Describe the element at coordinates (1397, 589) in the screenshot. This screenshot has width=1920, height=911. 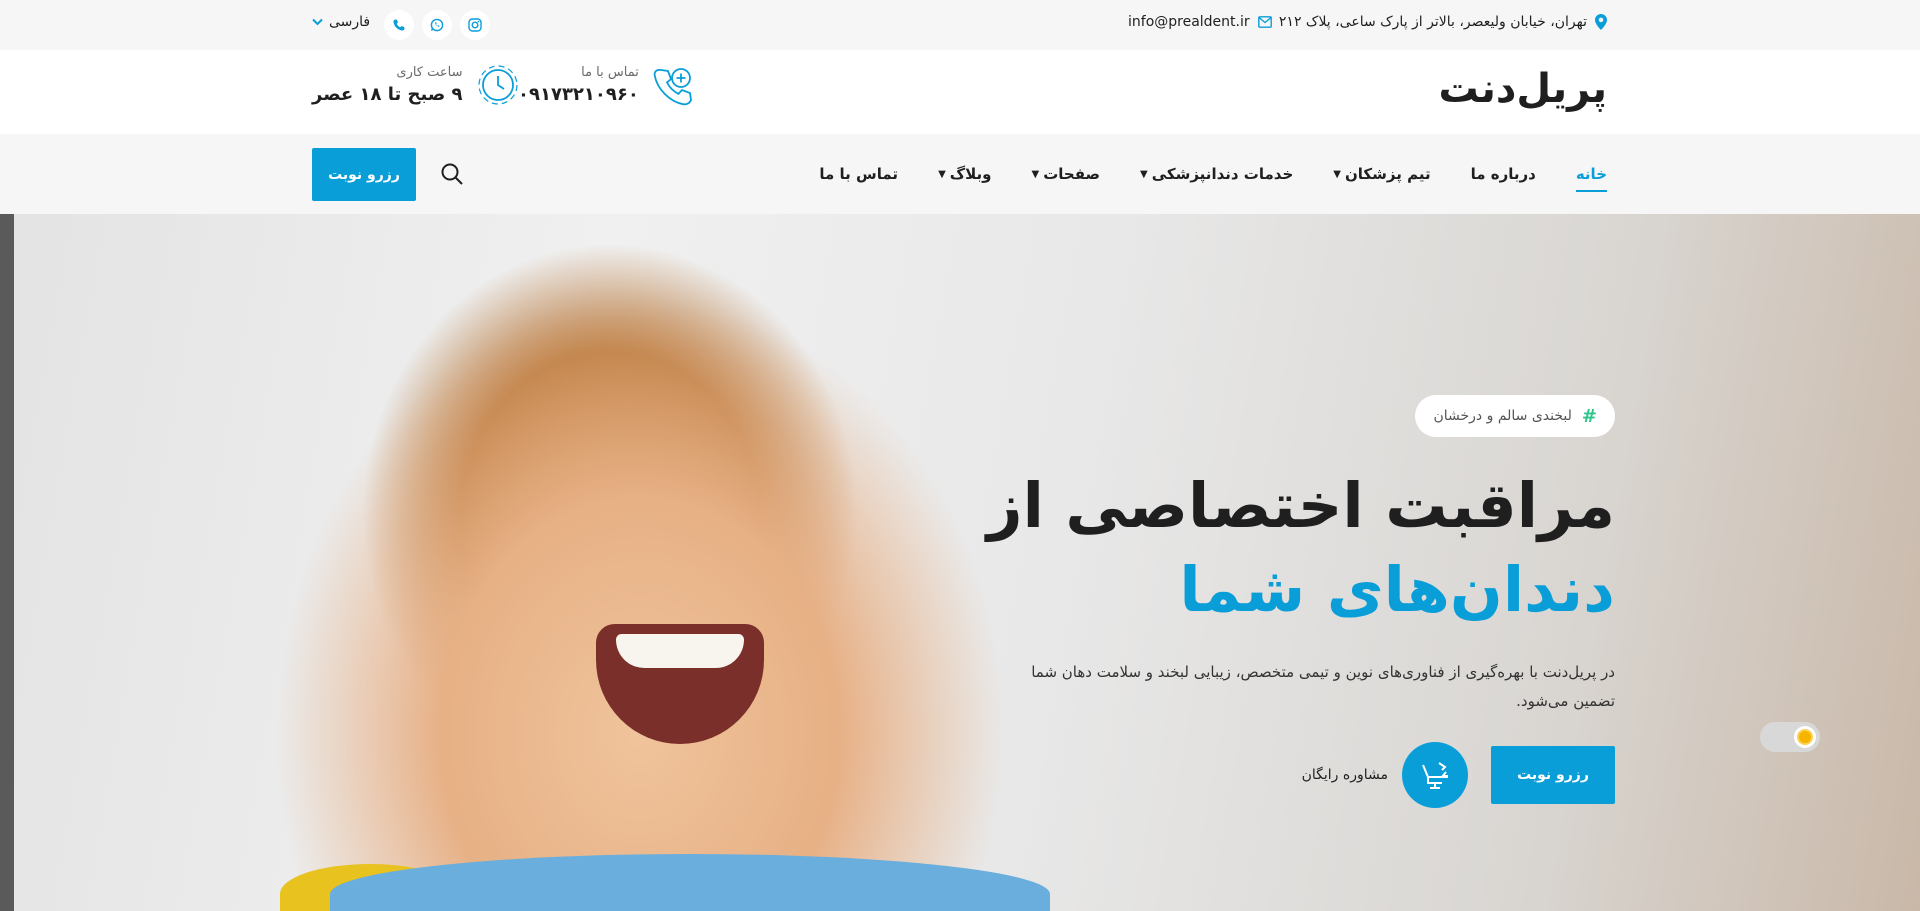
I see `headline-line-2: دندان‌های شما` at that location.